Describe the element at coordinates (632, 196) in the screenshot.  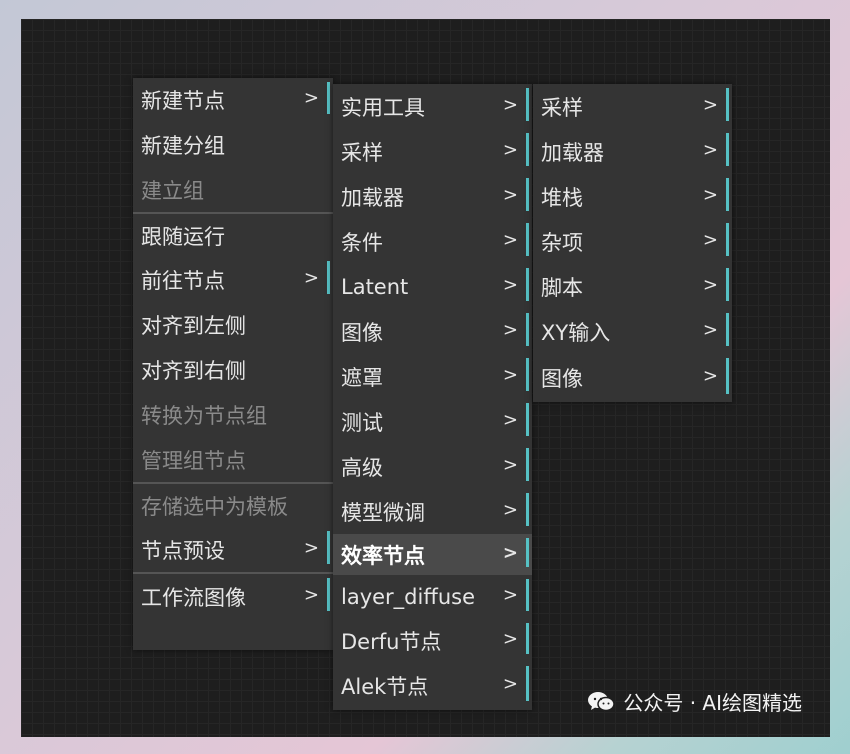
I see `menu-item-stack: 堆栈 >` at that location.